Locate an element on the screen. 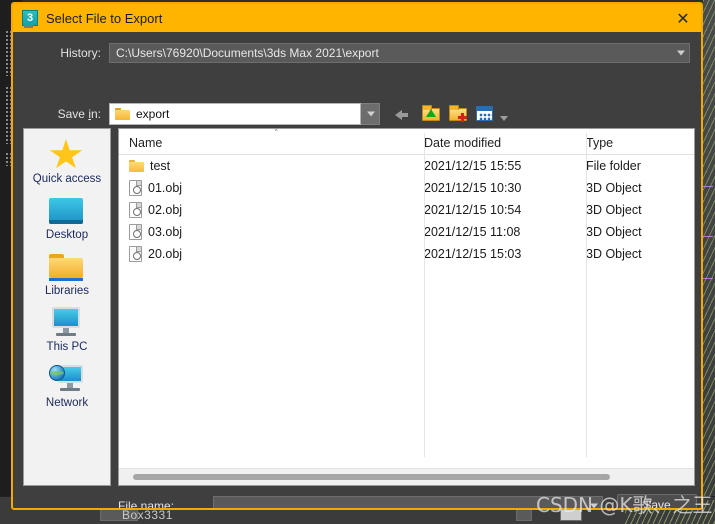 This screenshot has height=524, width=715. file-name-cell: 20.obj is located at coordinates (271, 254).